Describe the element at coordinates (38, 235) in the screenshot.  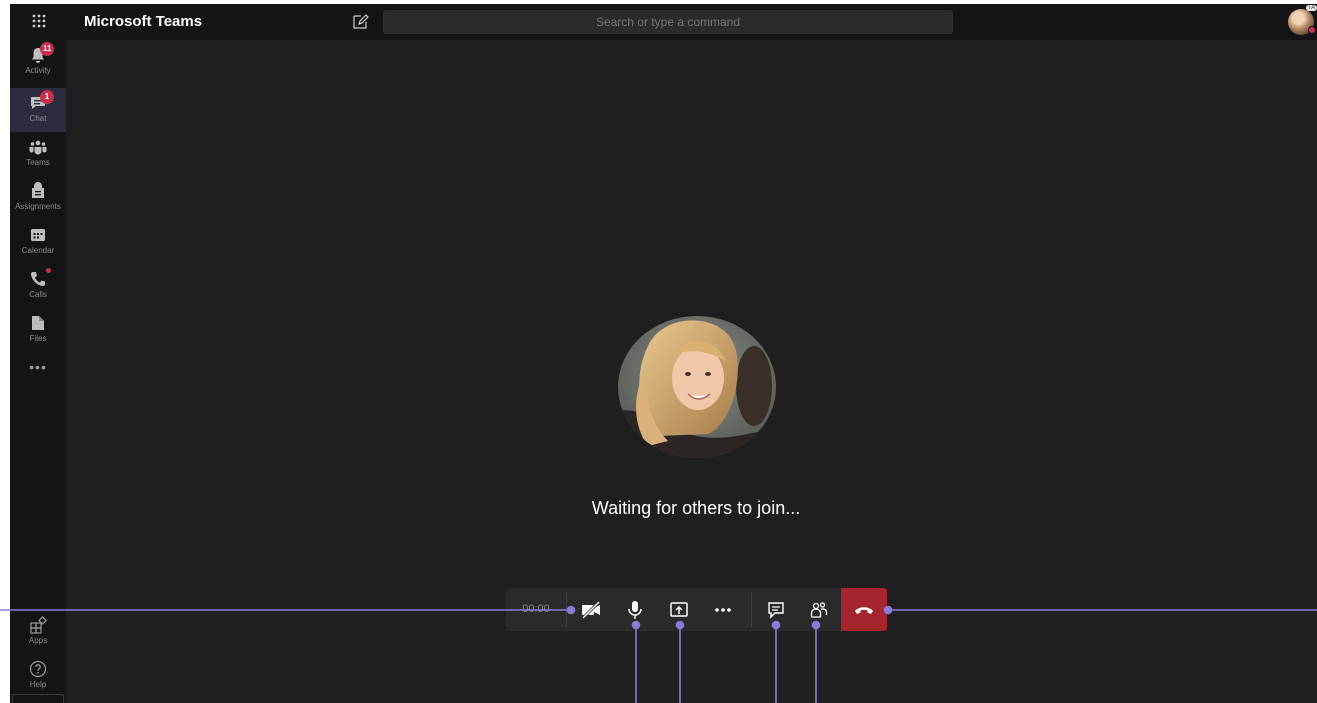
I see `calendar-icon` at that location.